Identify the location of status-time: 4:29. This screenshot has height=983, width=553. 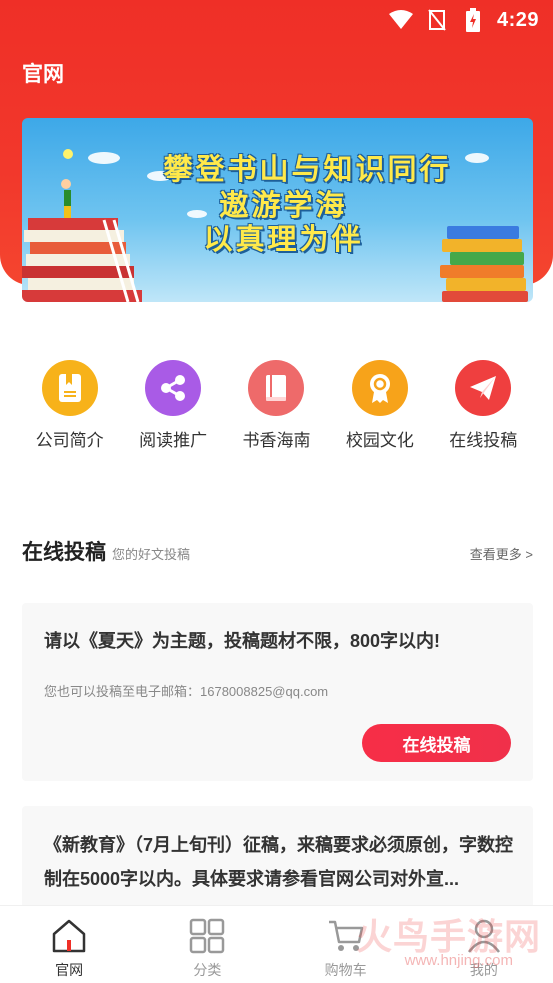
(517, 19).